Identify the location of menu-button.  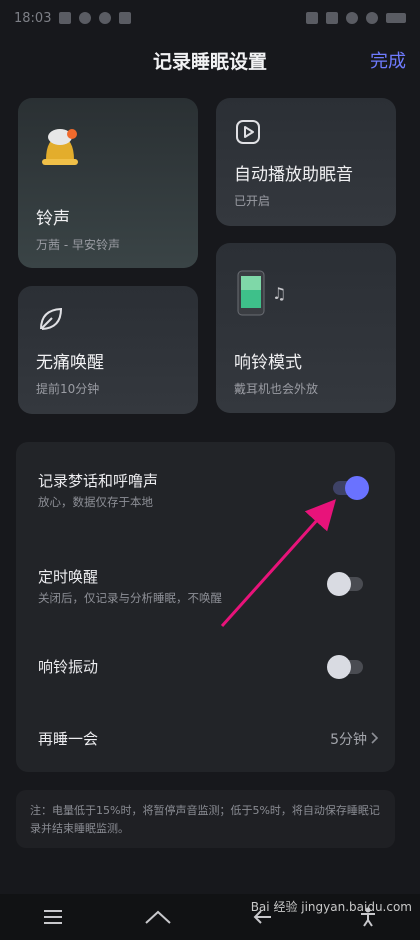
(53, 917).